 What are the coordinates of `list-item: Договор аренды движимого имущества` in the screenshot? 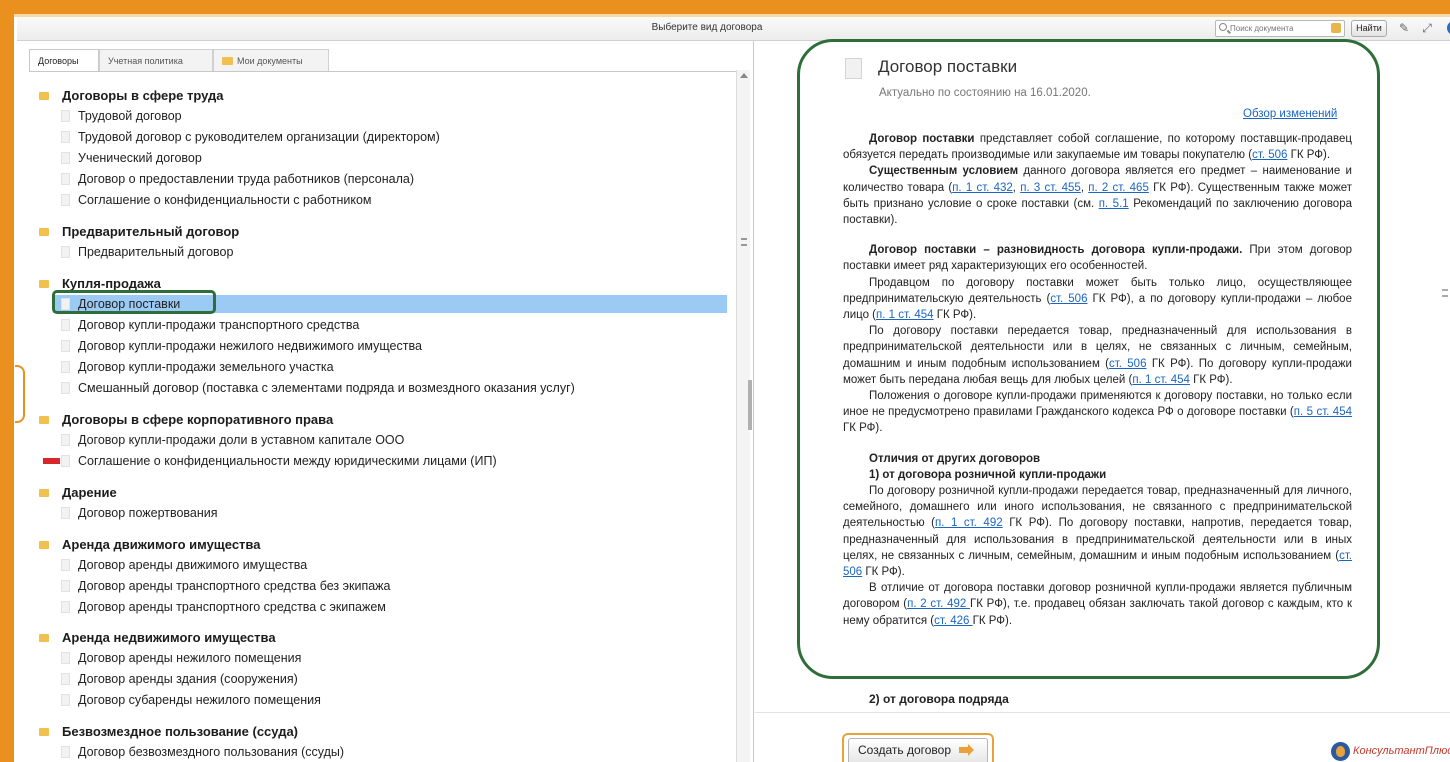 It's located at (184, 565).